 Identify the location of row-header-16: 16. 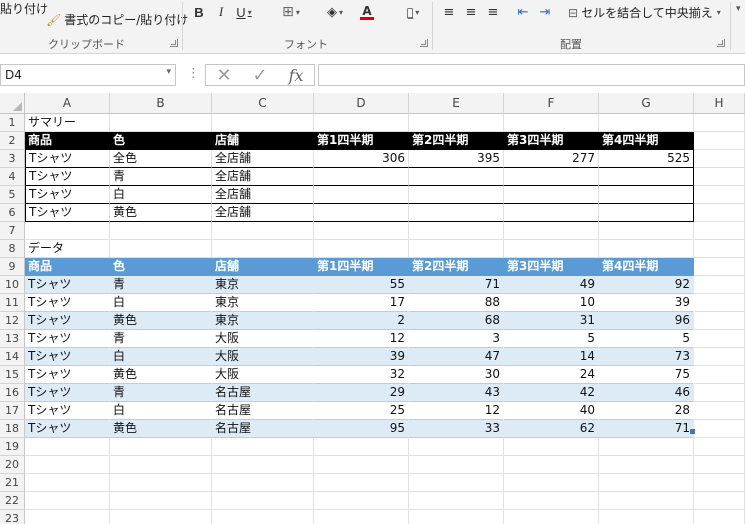
(12, 393).